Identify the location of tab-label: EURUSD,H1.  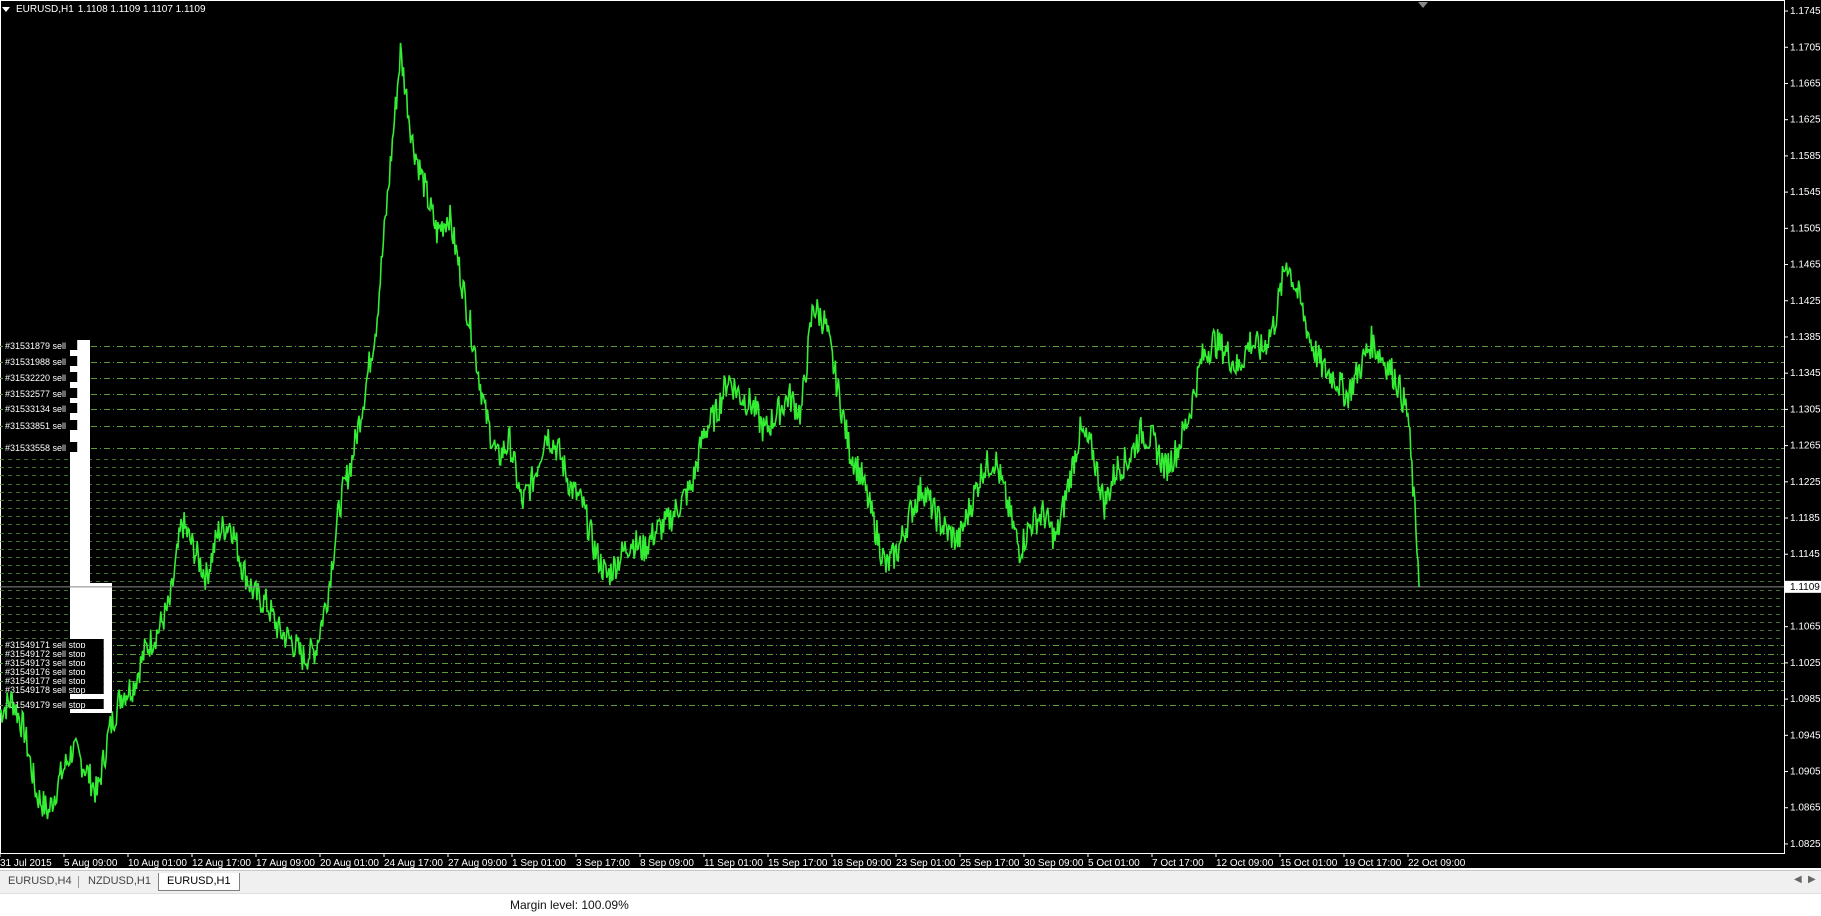
(199, 881).